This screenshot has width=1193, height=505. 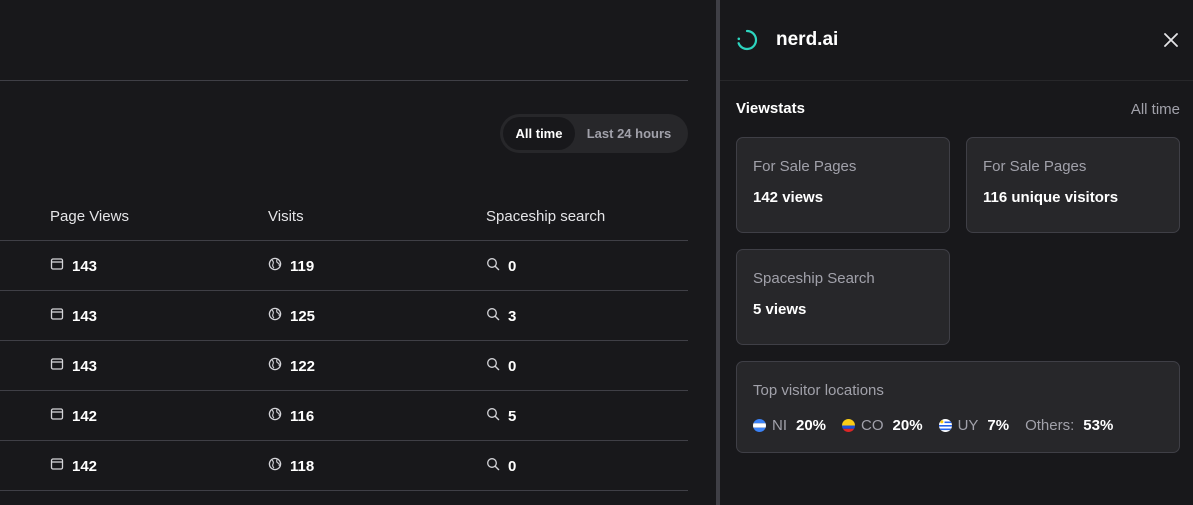 What do you see at coordinates (807, 39) in the screenshot?
I see `domain-name: nerd.ai` at bounding box center [807, 39].